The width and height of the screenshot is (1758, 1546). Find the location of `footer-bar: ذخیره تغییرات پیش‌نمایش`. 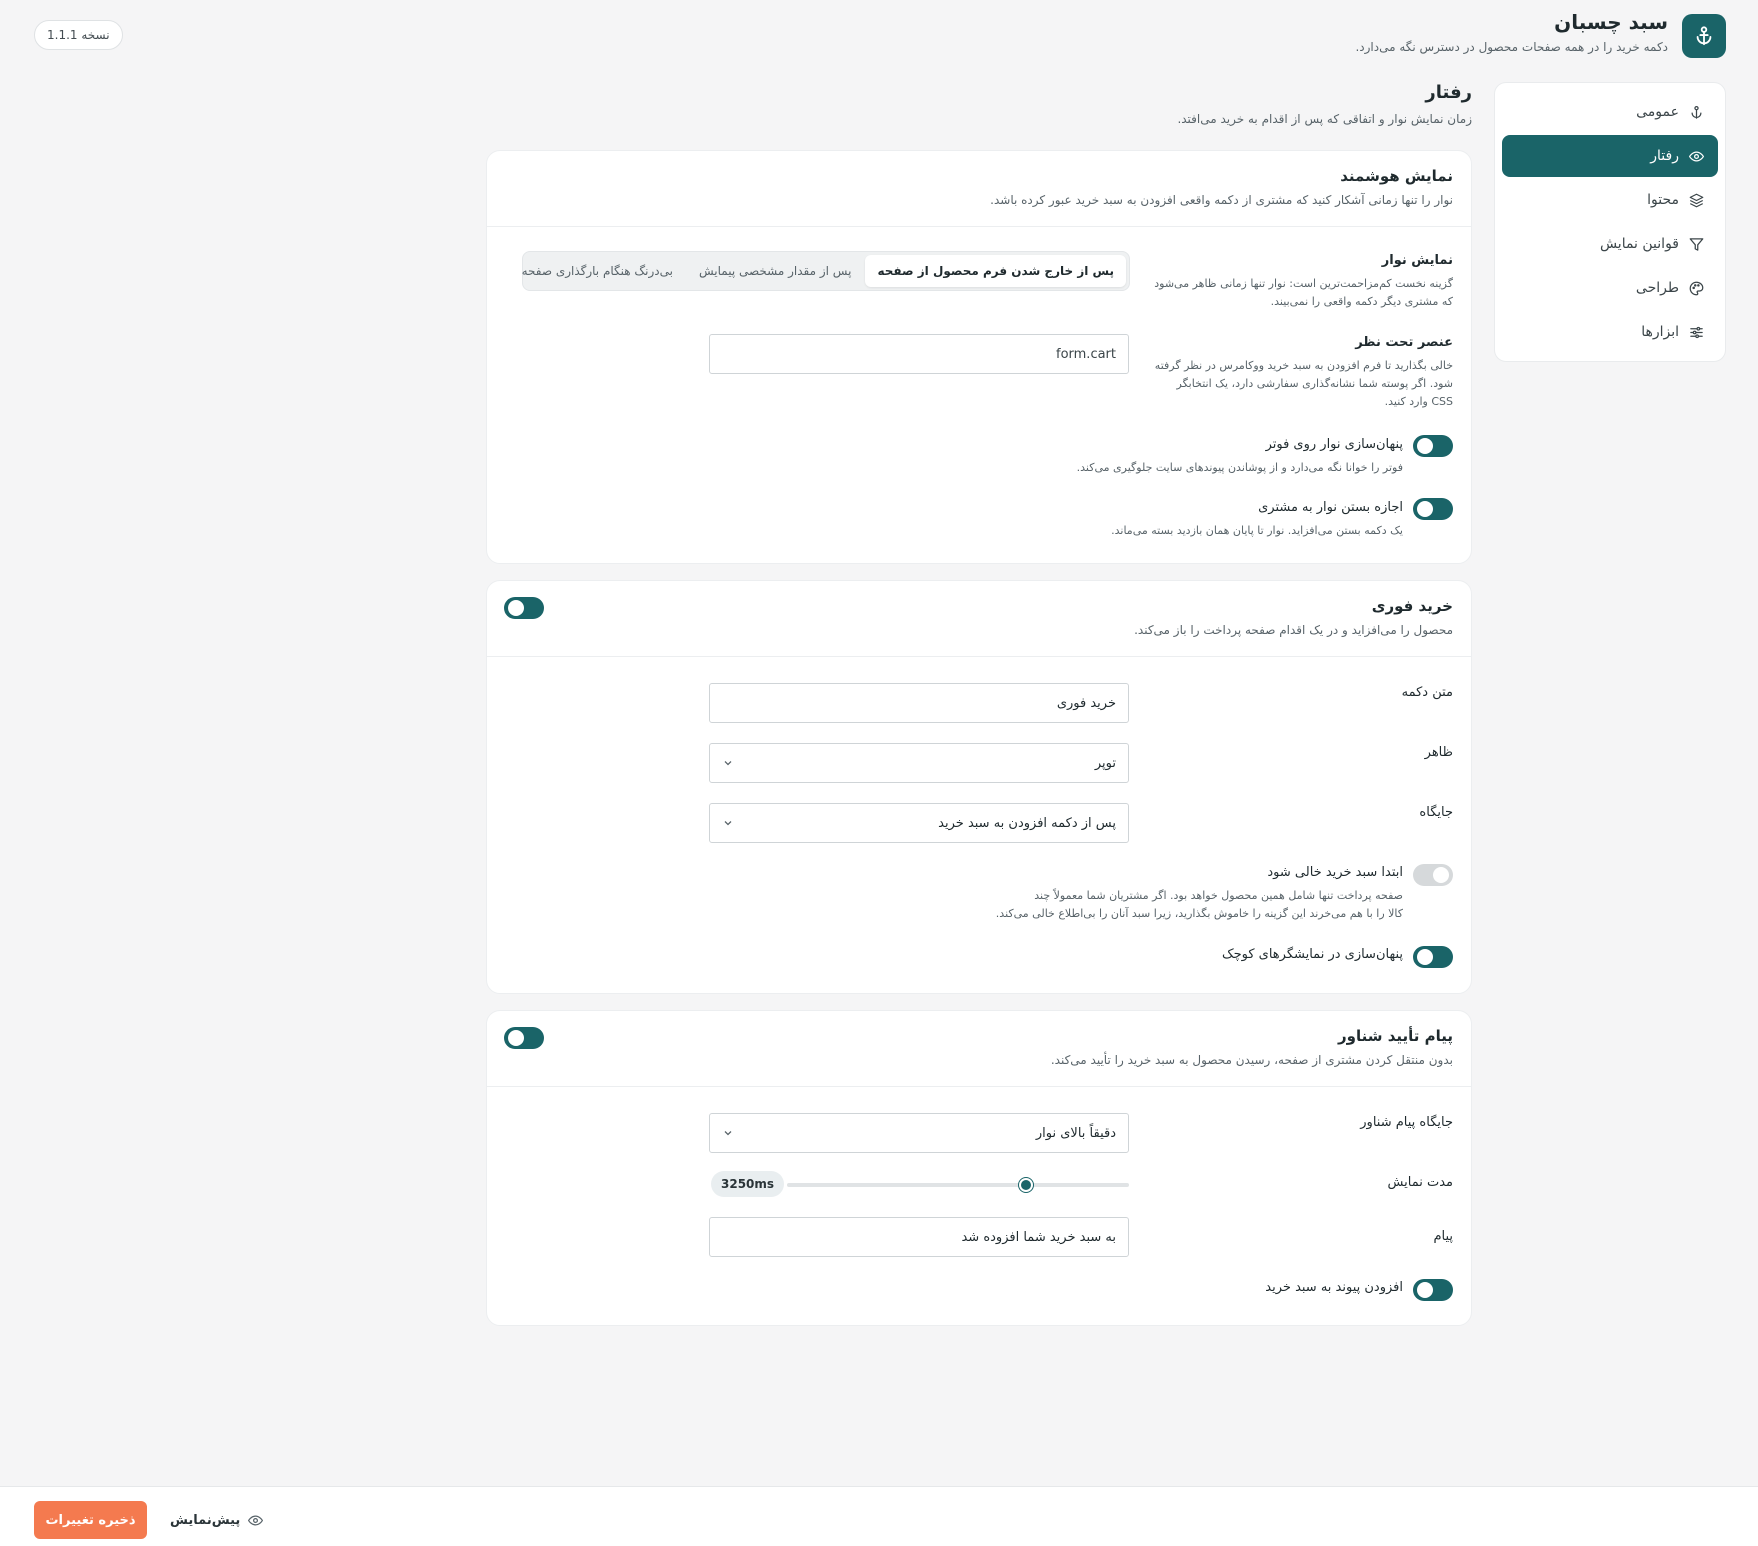

footer-bar: ذخیره تغییرات پیش‌نمایش is located at coordinates (879, 1516).